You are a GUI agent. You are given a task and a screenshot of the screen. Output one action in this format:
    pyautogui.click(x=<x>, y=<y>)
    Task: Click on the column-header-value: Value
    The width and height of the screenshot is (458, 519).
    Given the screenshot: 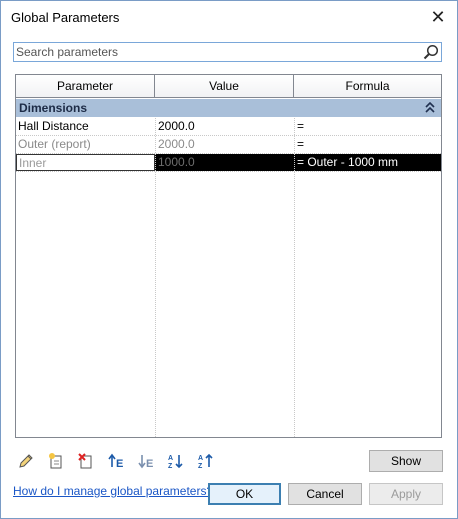 What is the action you would take?
    pyautogui.click(x=224, y=86)
    